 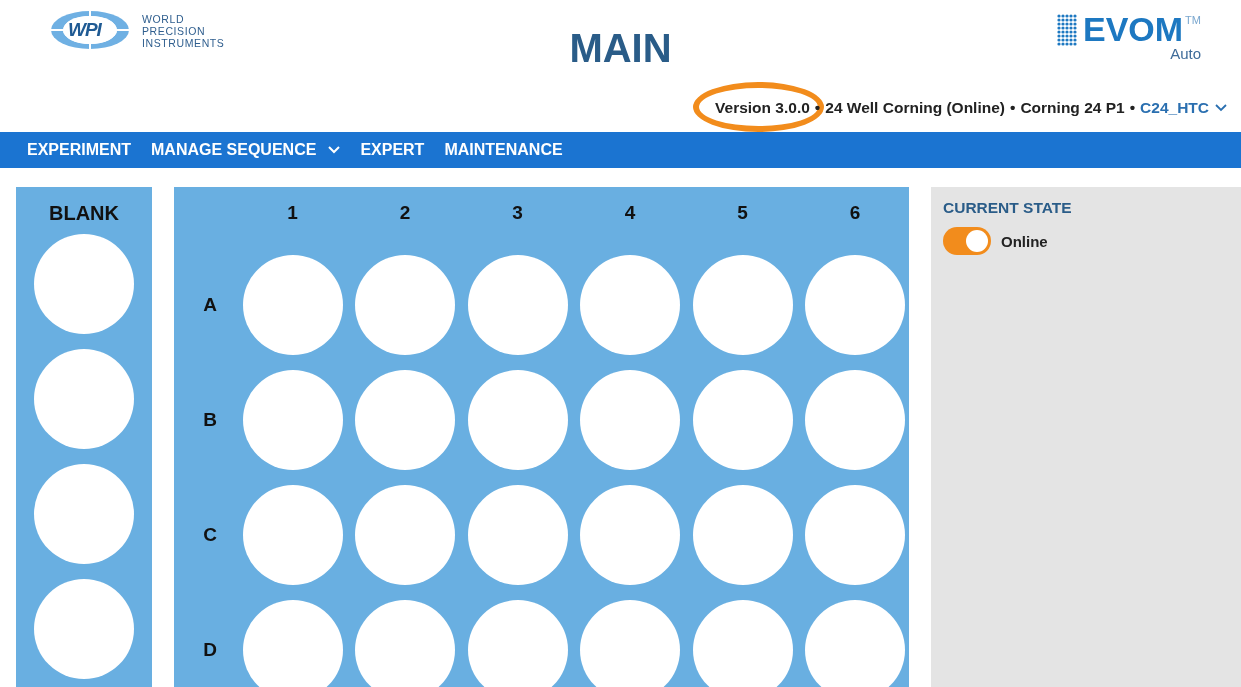 What do you see at coordinates (164, 19) in the screenshot?
I see `brand-name: WORLD` at bounding box center [164, 19].